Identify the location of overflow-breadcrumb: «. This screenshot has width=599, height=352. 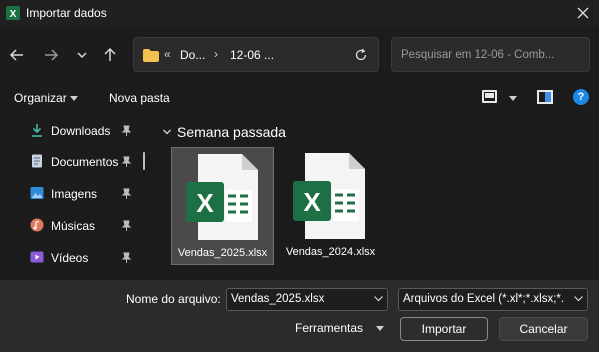
(167, 54).